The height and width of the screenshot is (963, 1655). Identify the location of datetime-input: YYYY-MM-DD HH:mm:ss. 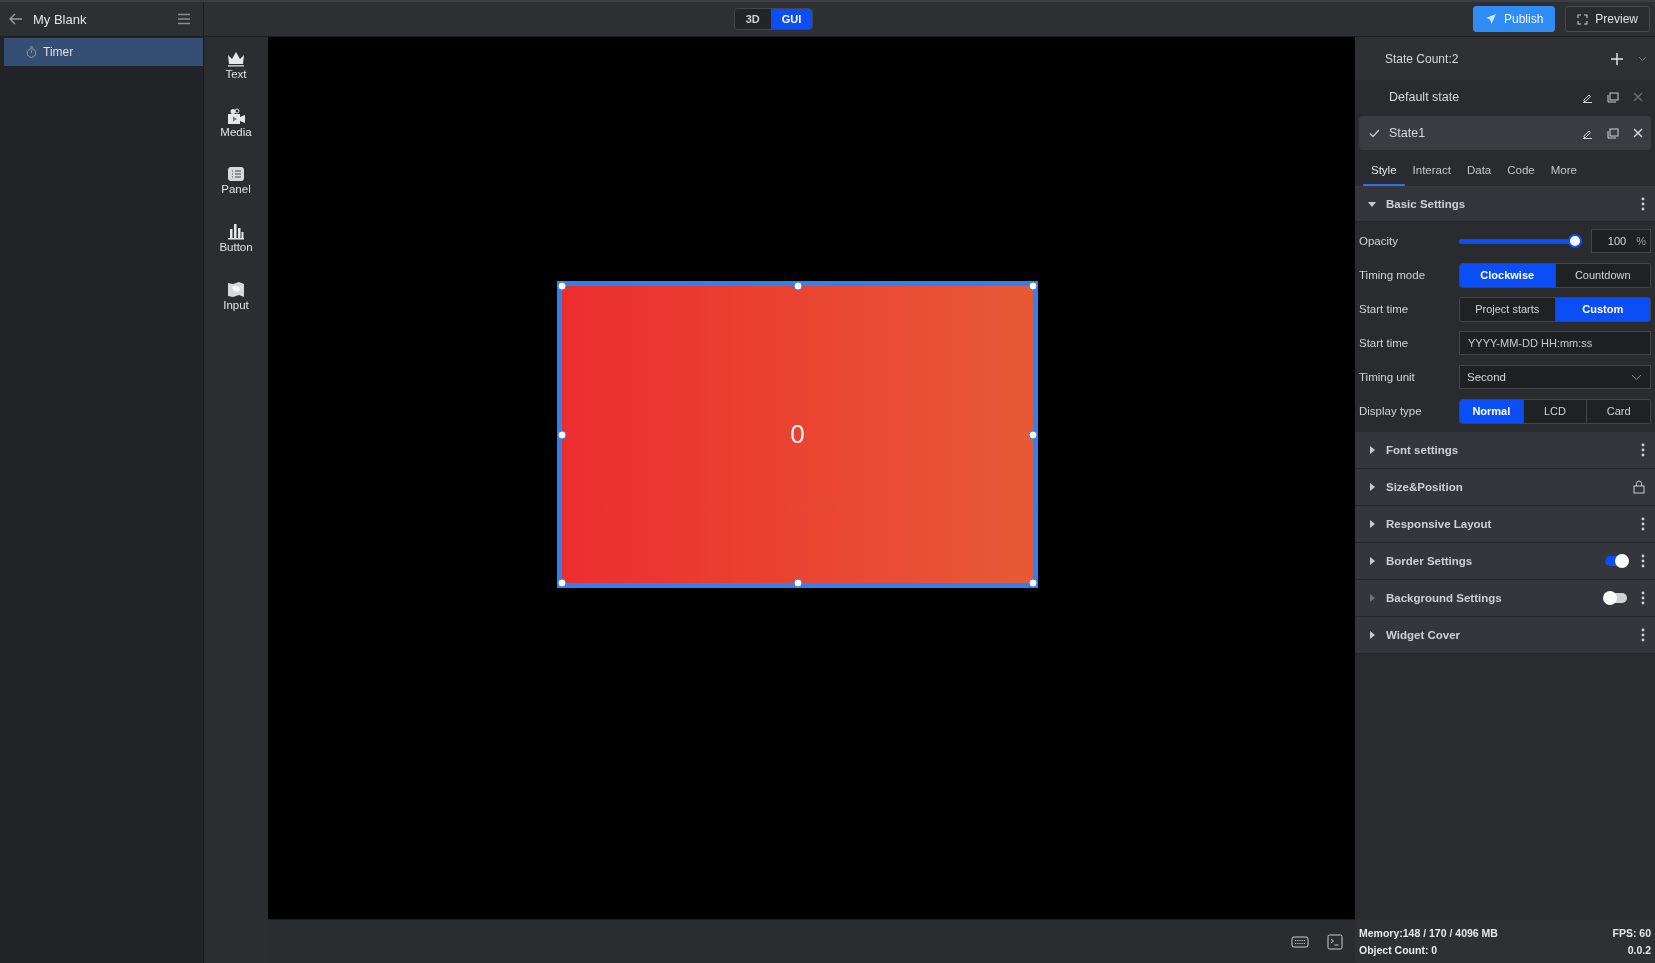
(1555, 343).